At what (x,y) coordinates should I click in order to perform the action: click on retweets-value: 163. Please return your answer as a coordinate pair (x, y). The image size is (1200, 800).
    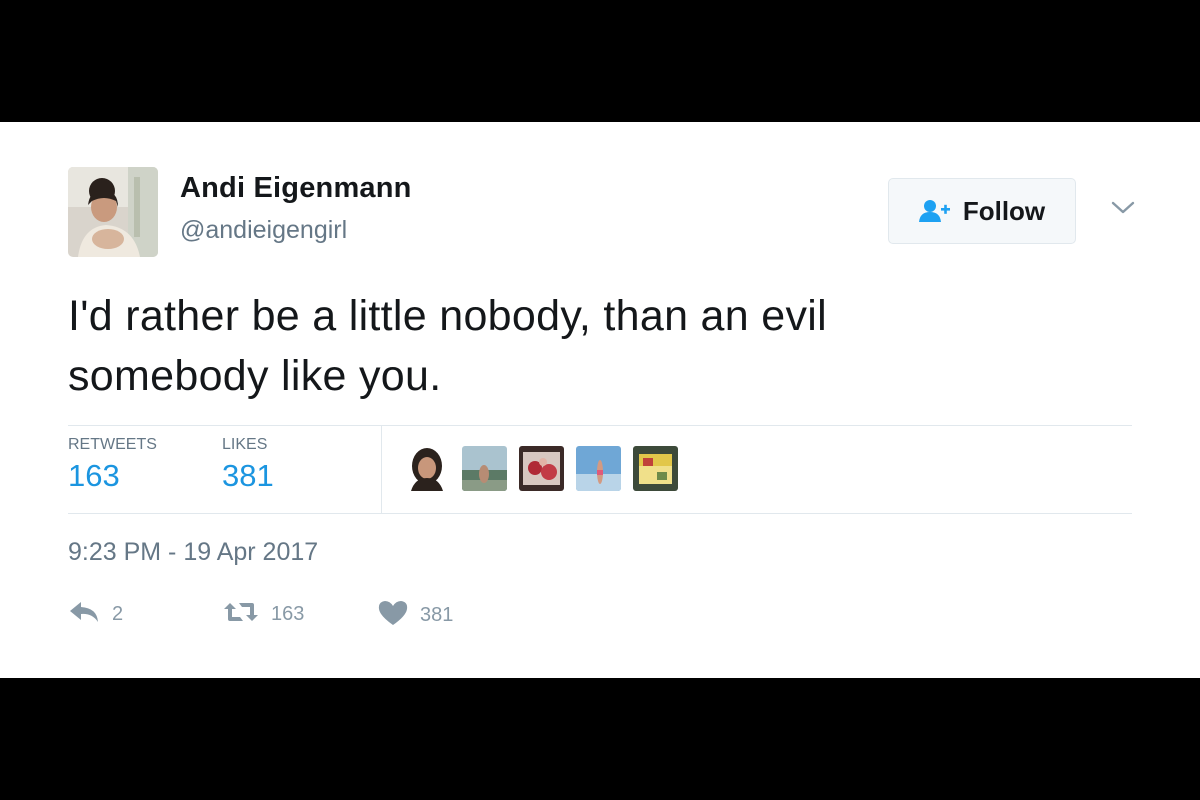
    Looking at the image, I should click on (94, 475).